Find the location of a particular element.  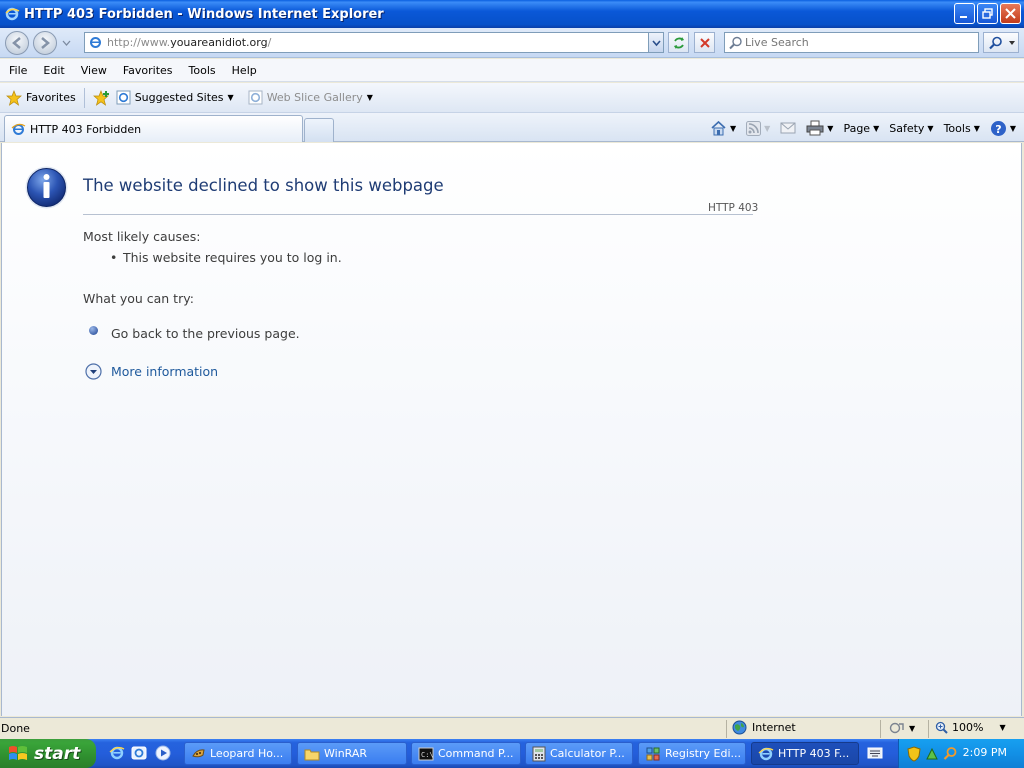

forward-button is located at coordinates (45, 43).